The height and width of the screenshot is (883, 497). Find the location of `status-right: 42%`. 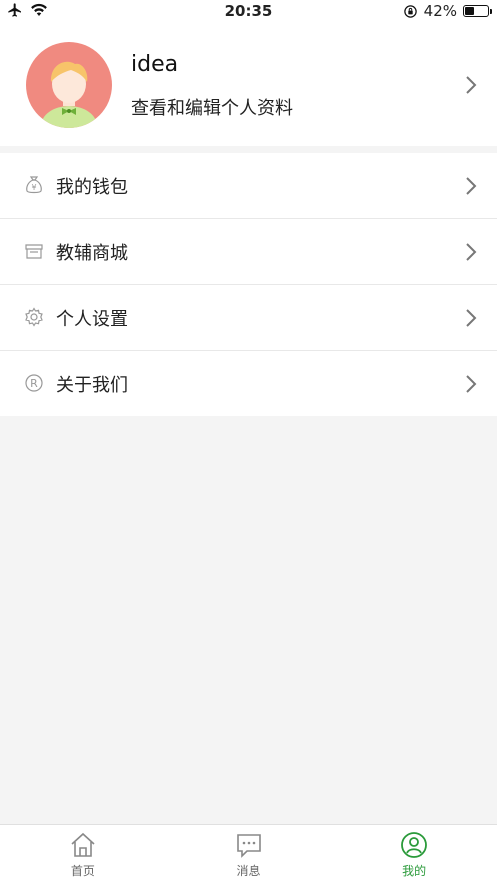

status-right: 42% is located at coordinates (447, 11).